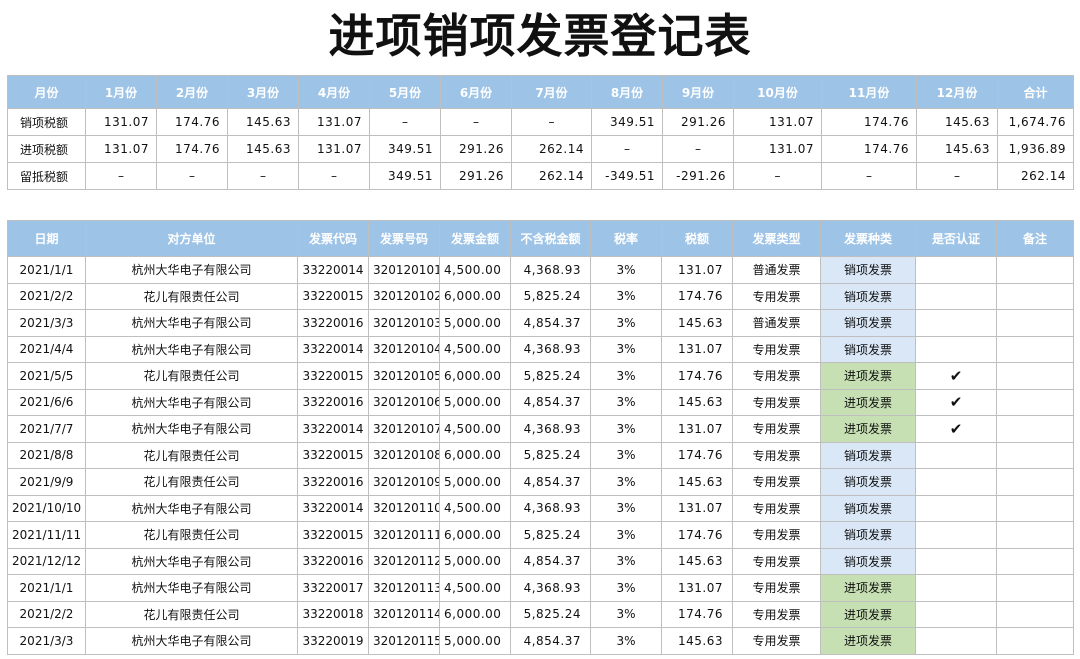  I want to click on date-cell: 2021/6/6, so click(46, 402).